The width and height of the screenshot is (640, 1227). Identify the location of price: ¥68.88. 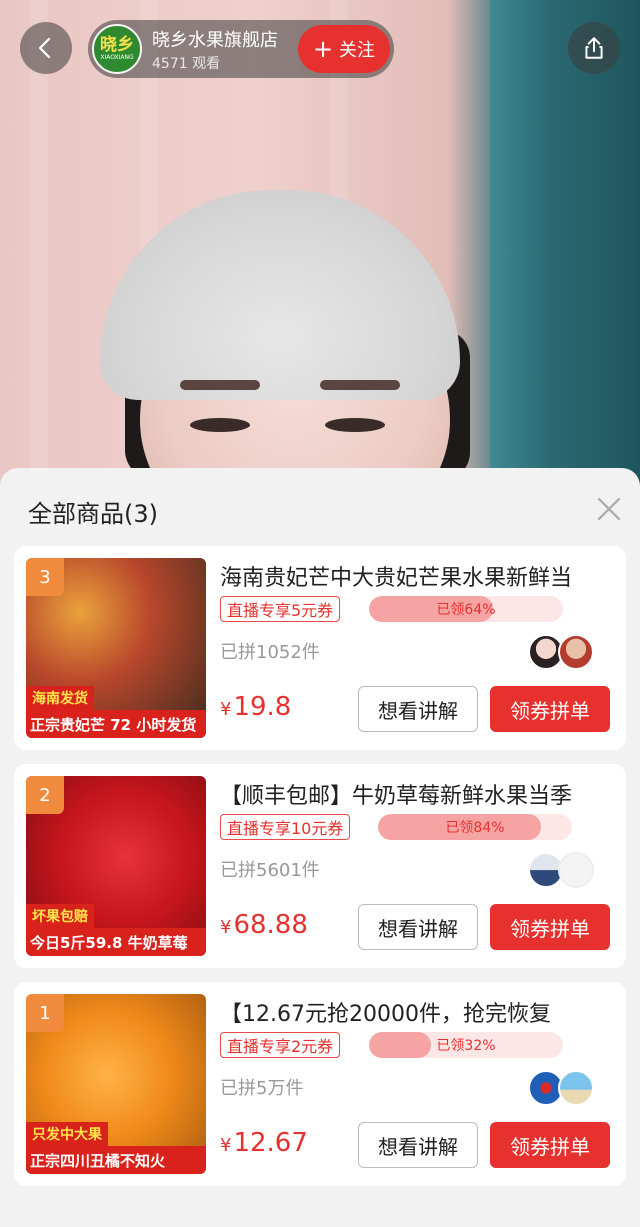
(264, 925).